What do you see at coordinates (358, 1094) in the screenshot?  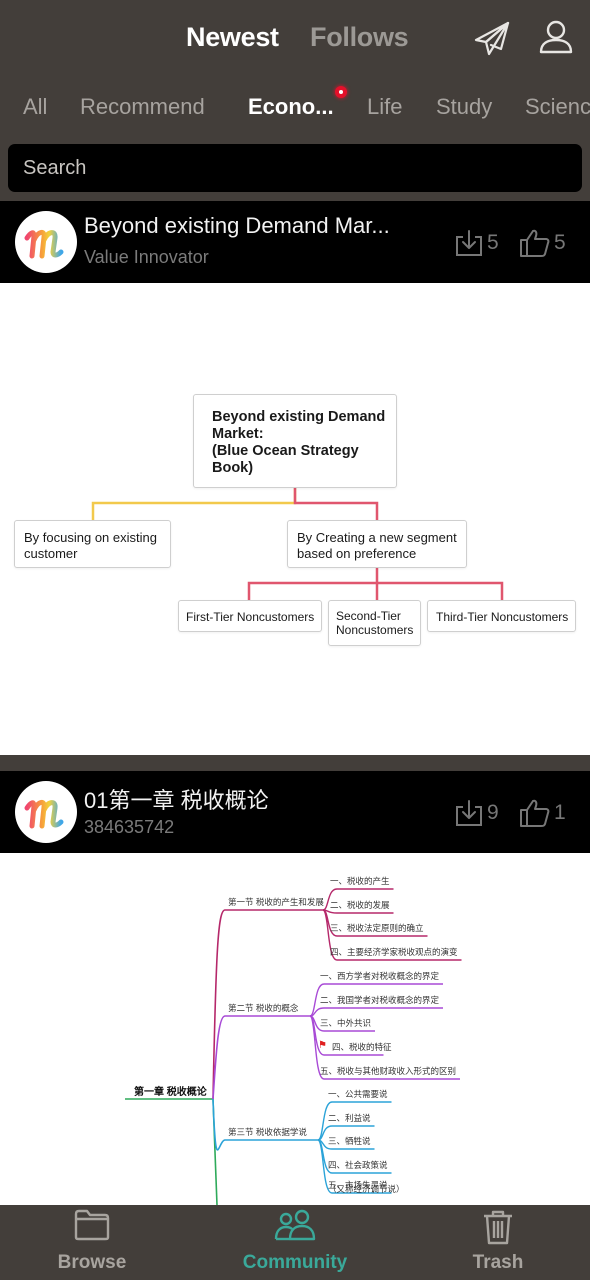 I see `mindmap-label: 一、公共需要说` at bounding box center [358, 1094].